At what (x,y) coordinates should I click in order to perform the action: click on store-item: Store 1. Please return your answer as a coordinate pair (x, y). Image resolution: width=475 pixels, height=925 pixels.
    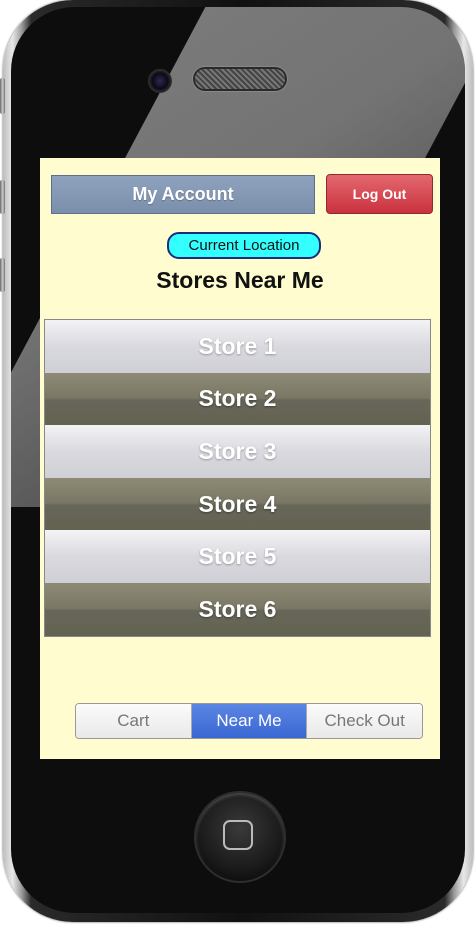
    Looking at the image, I should click on (237, 346).